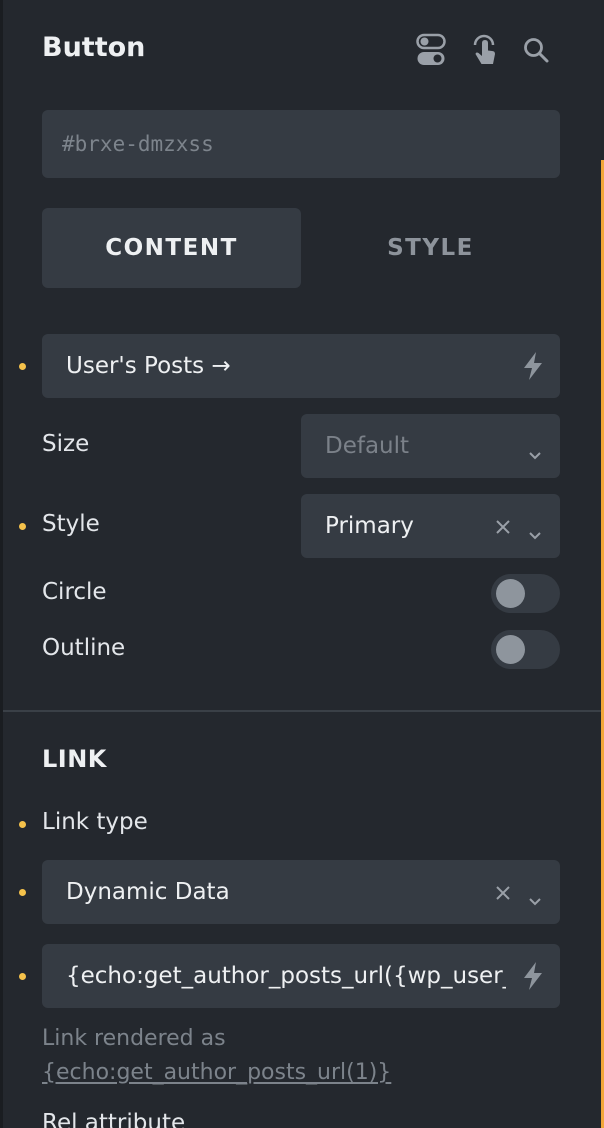 The image size is (604, 1128). Describe the element at coordinates (94, 47) in the screenshot. I see `panel-title: Button` at that location.